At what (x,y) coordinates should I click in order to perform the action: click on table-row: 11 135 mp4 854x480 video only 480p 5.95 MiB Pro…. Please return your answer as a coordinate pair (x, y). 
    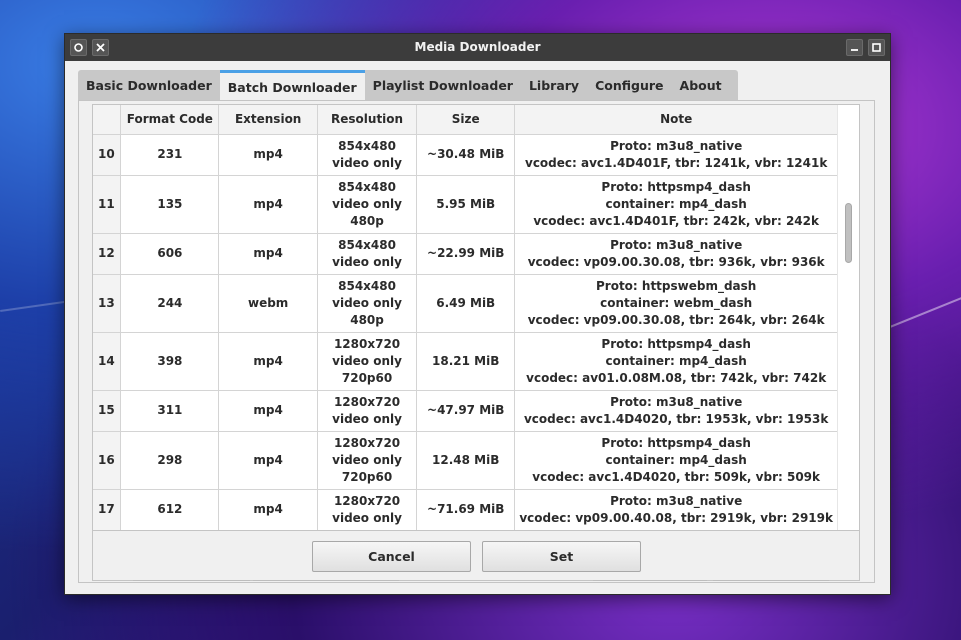
    Looking at the image, I should click on (465, 204).